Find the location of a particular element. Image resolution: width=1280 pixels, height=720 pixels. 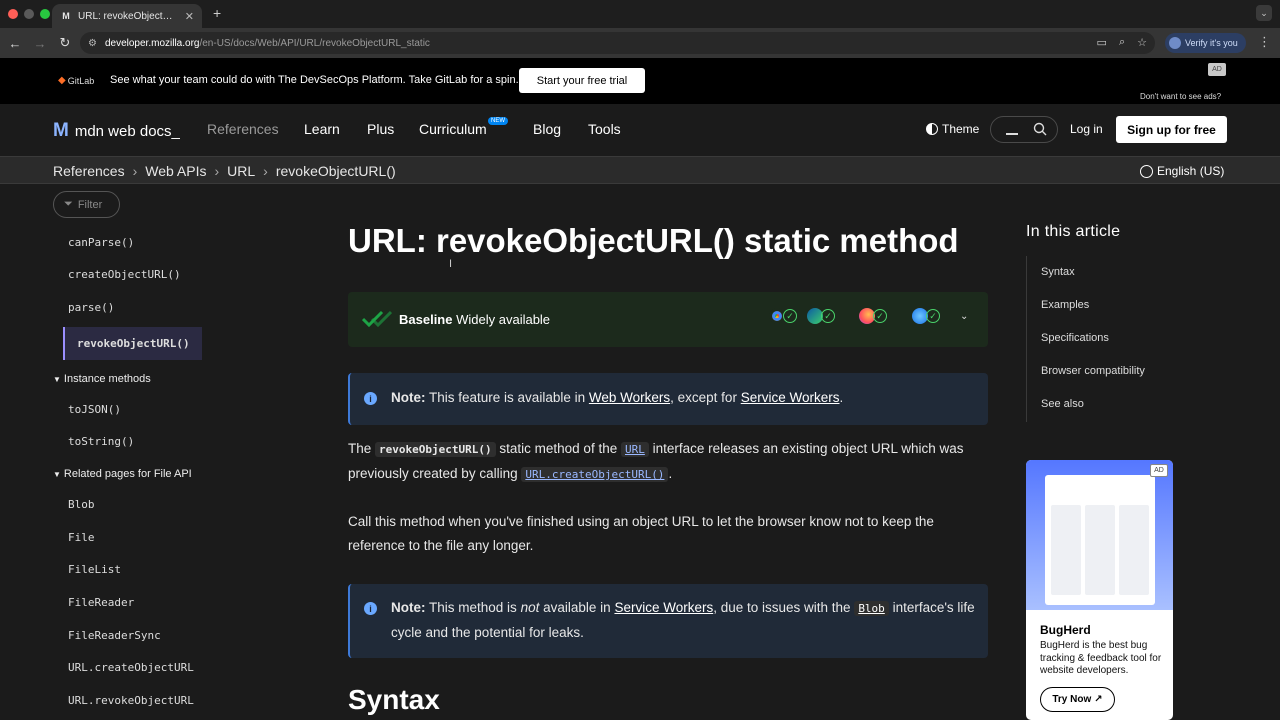

sidebar-item-filereader: FileReader is located at coordinates (101, 602).